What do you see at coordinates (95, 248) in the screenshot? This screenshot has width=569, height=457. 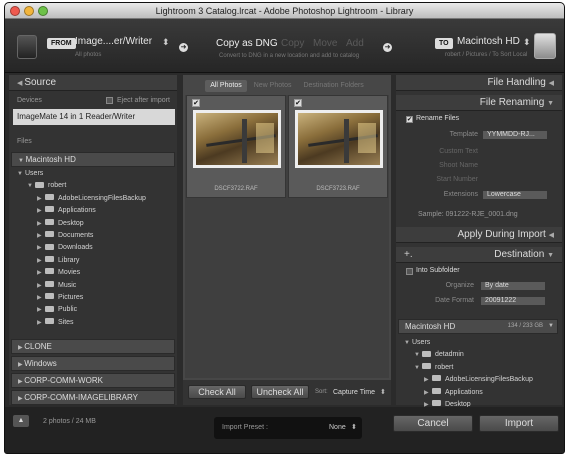 I see `folder-item: ▶ Downloads` at bounding box center [95, 248].